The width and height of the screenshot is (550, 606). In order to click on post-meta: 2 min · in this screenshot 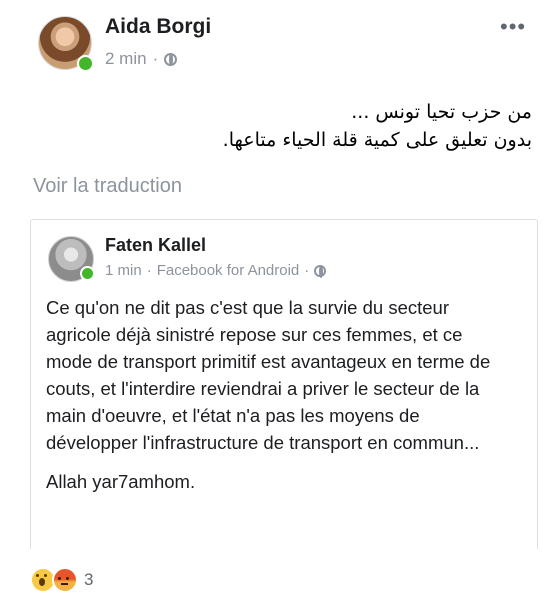, I will do `click(141, 59)`.